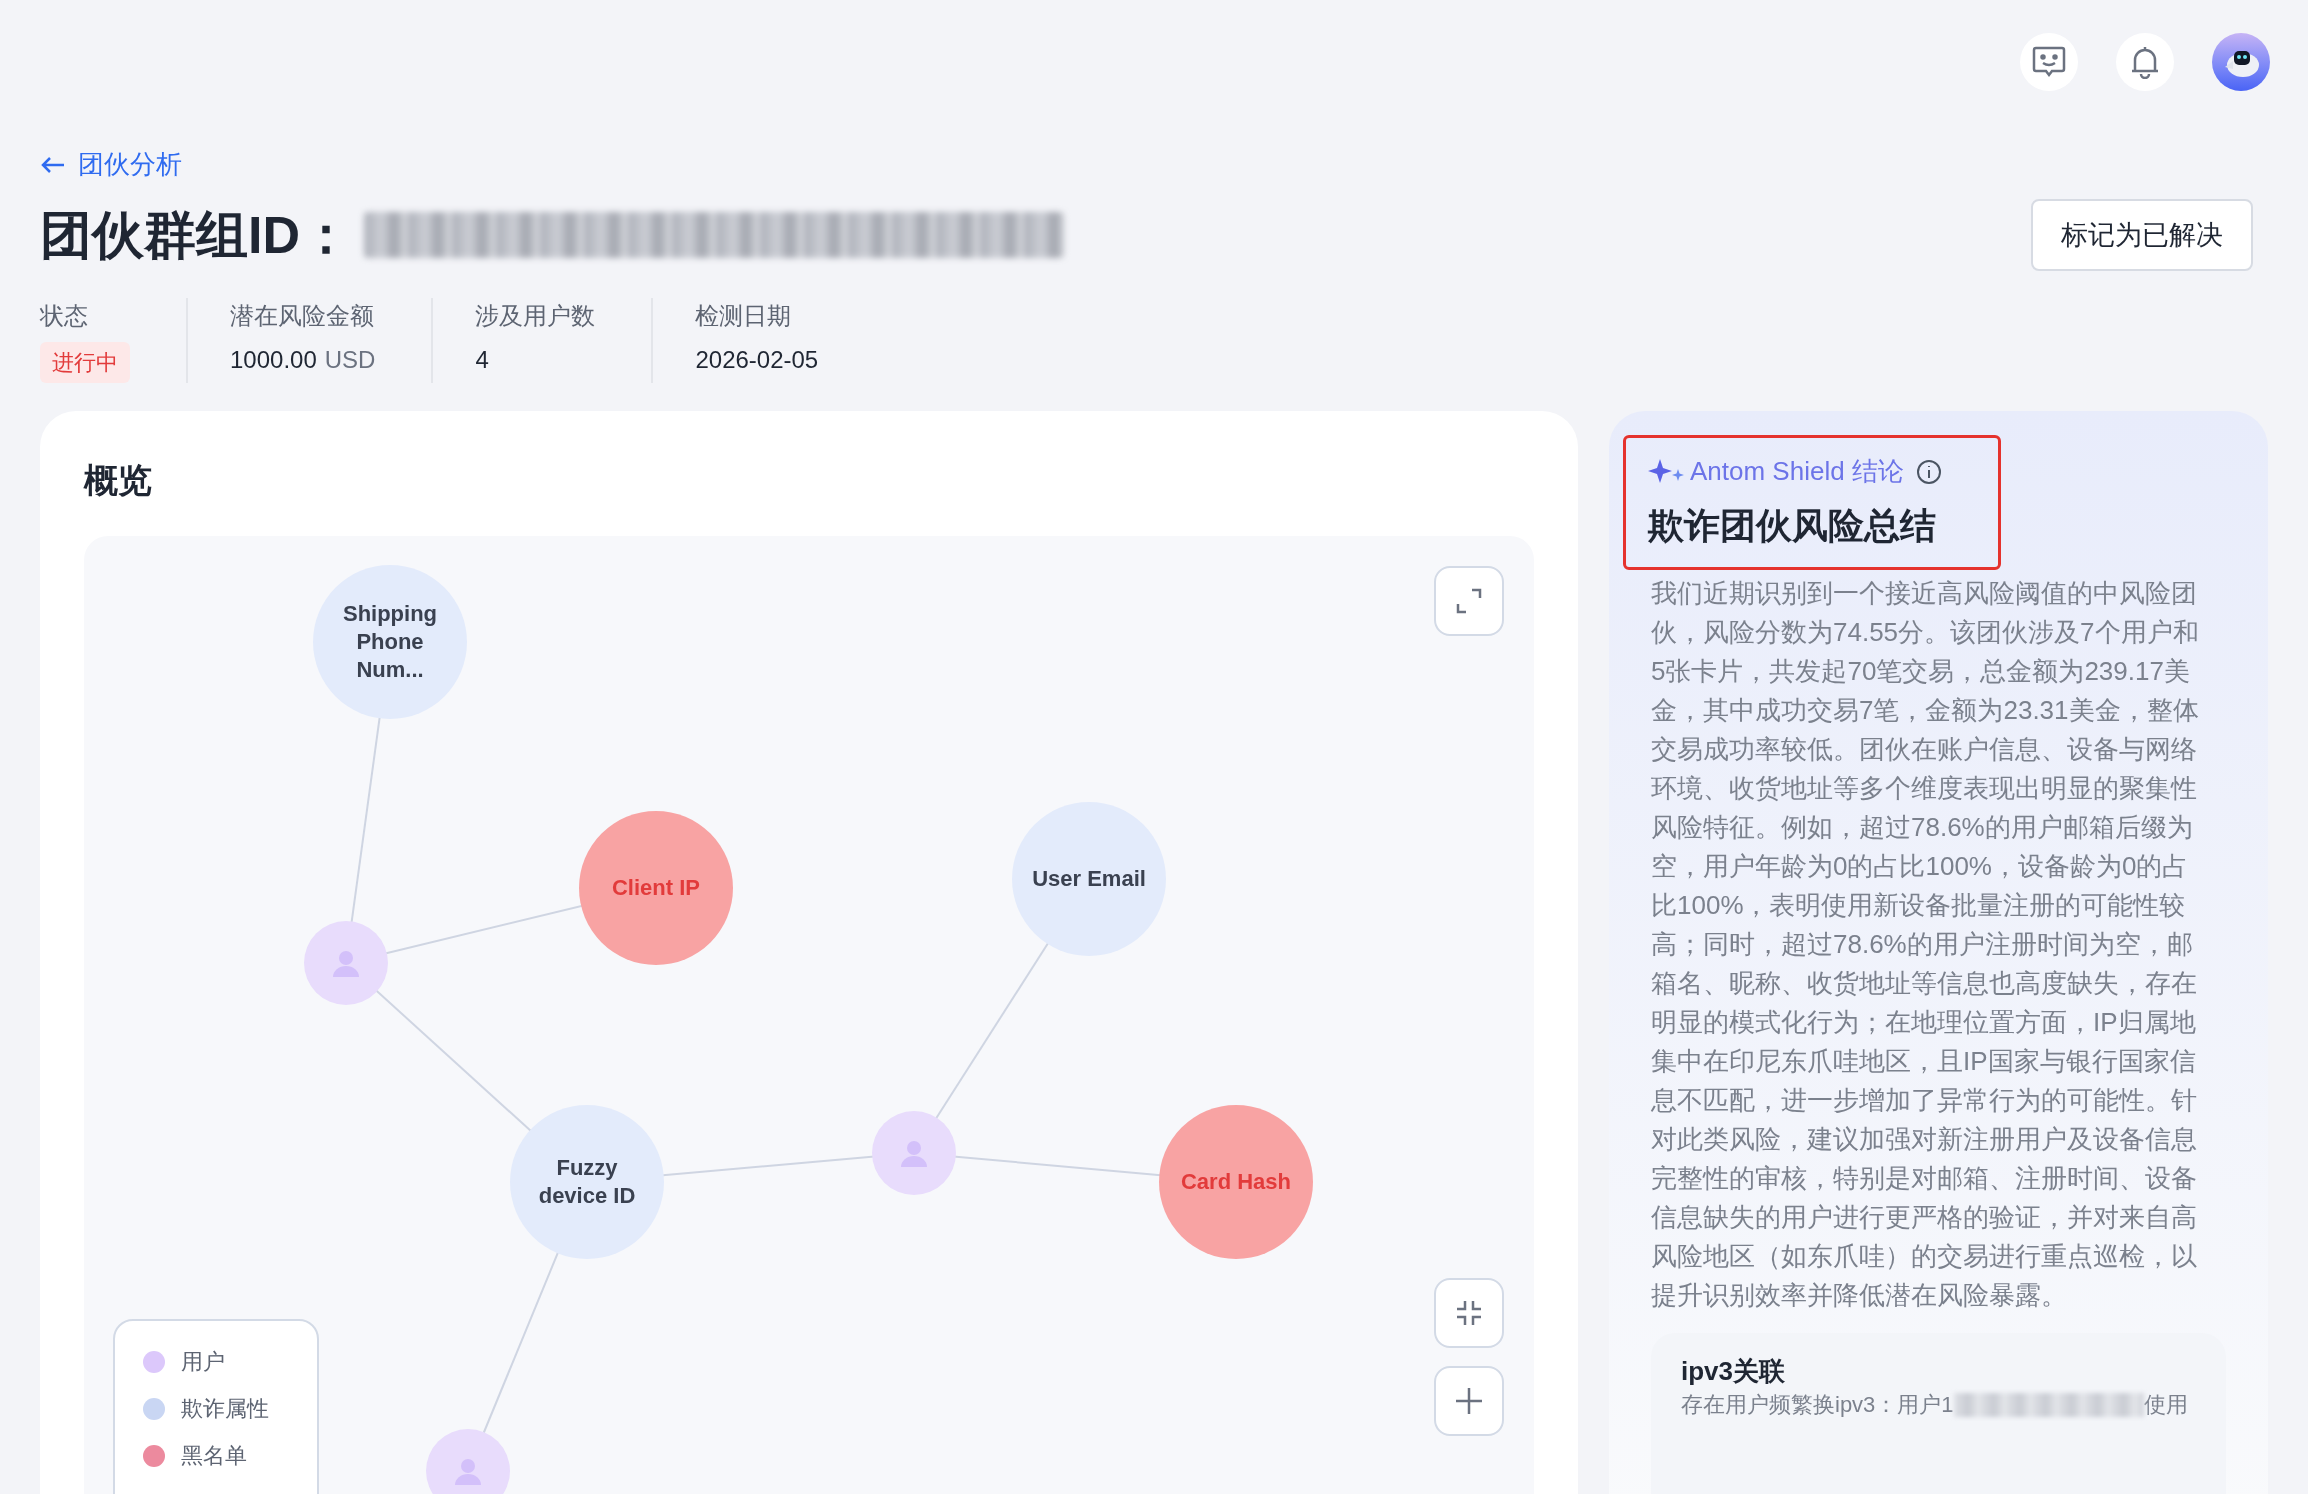  What do you see at coordinates (2165, 1405) in the screenshot?
I see `card-text: 使用` at bounding box center [2165, 1405].